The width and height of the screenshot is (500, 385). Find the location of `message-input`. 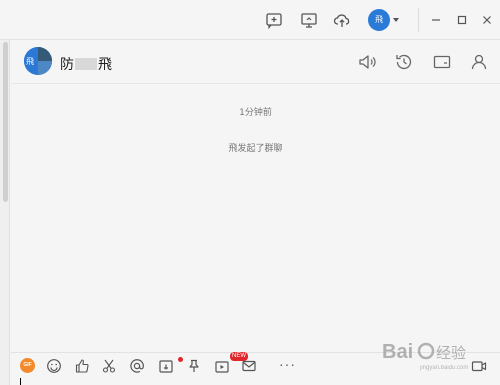

message-input is located at coordinates (255, 381).